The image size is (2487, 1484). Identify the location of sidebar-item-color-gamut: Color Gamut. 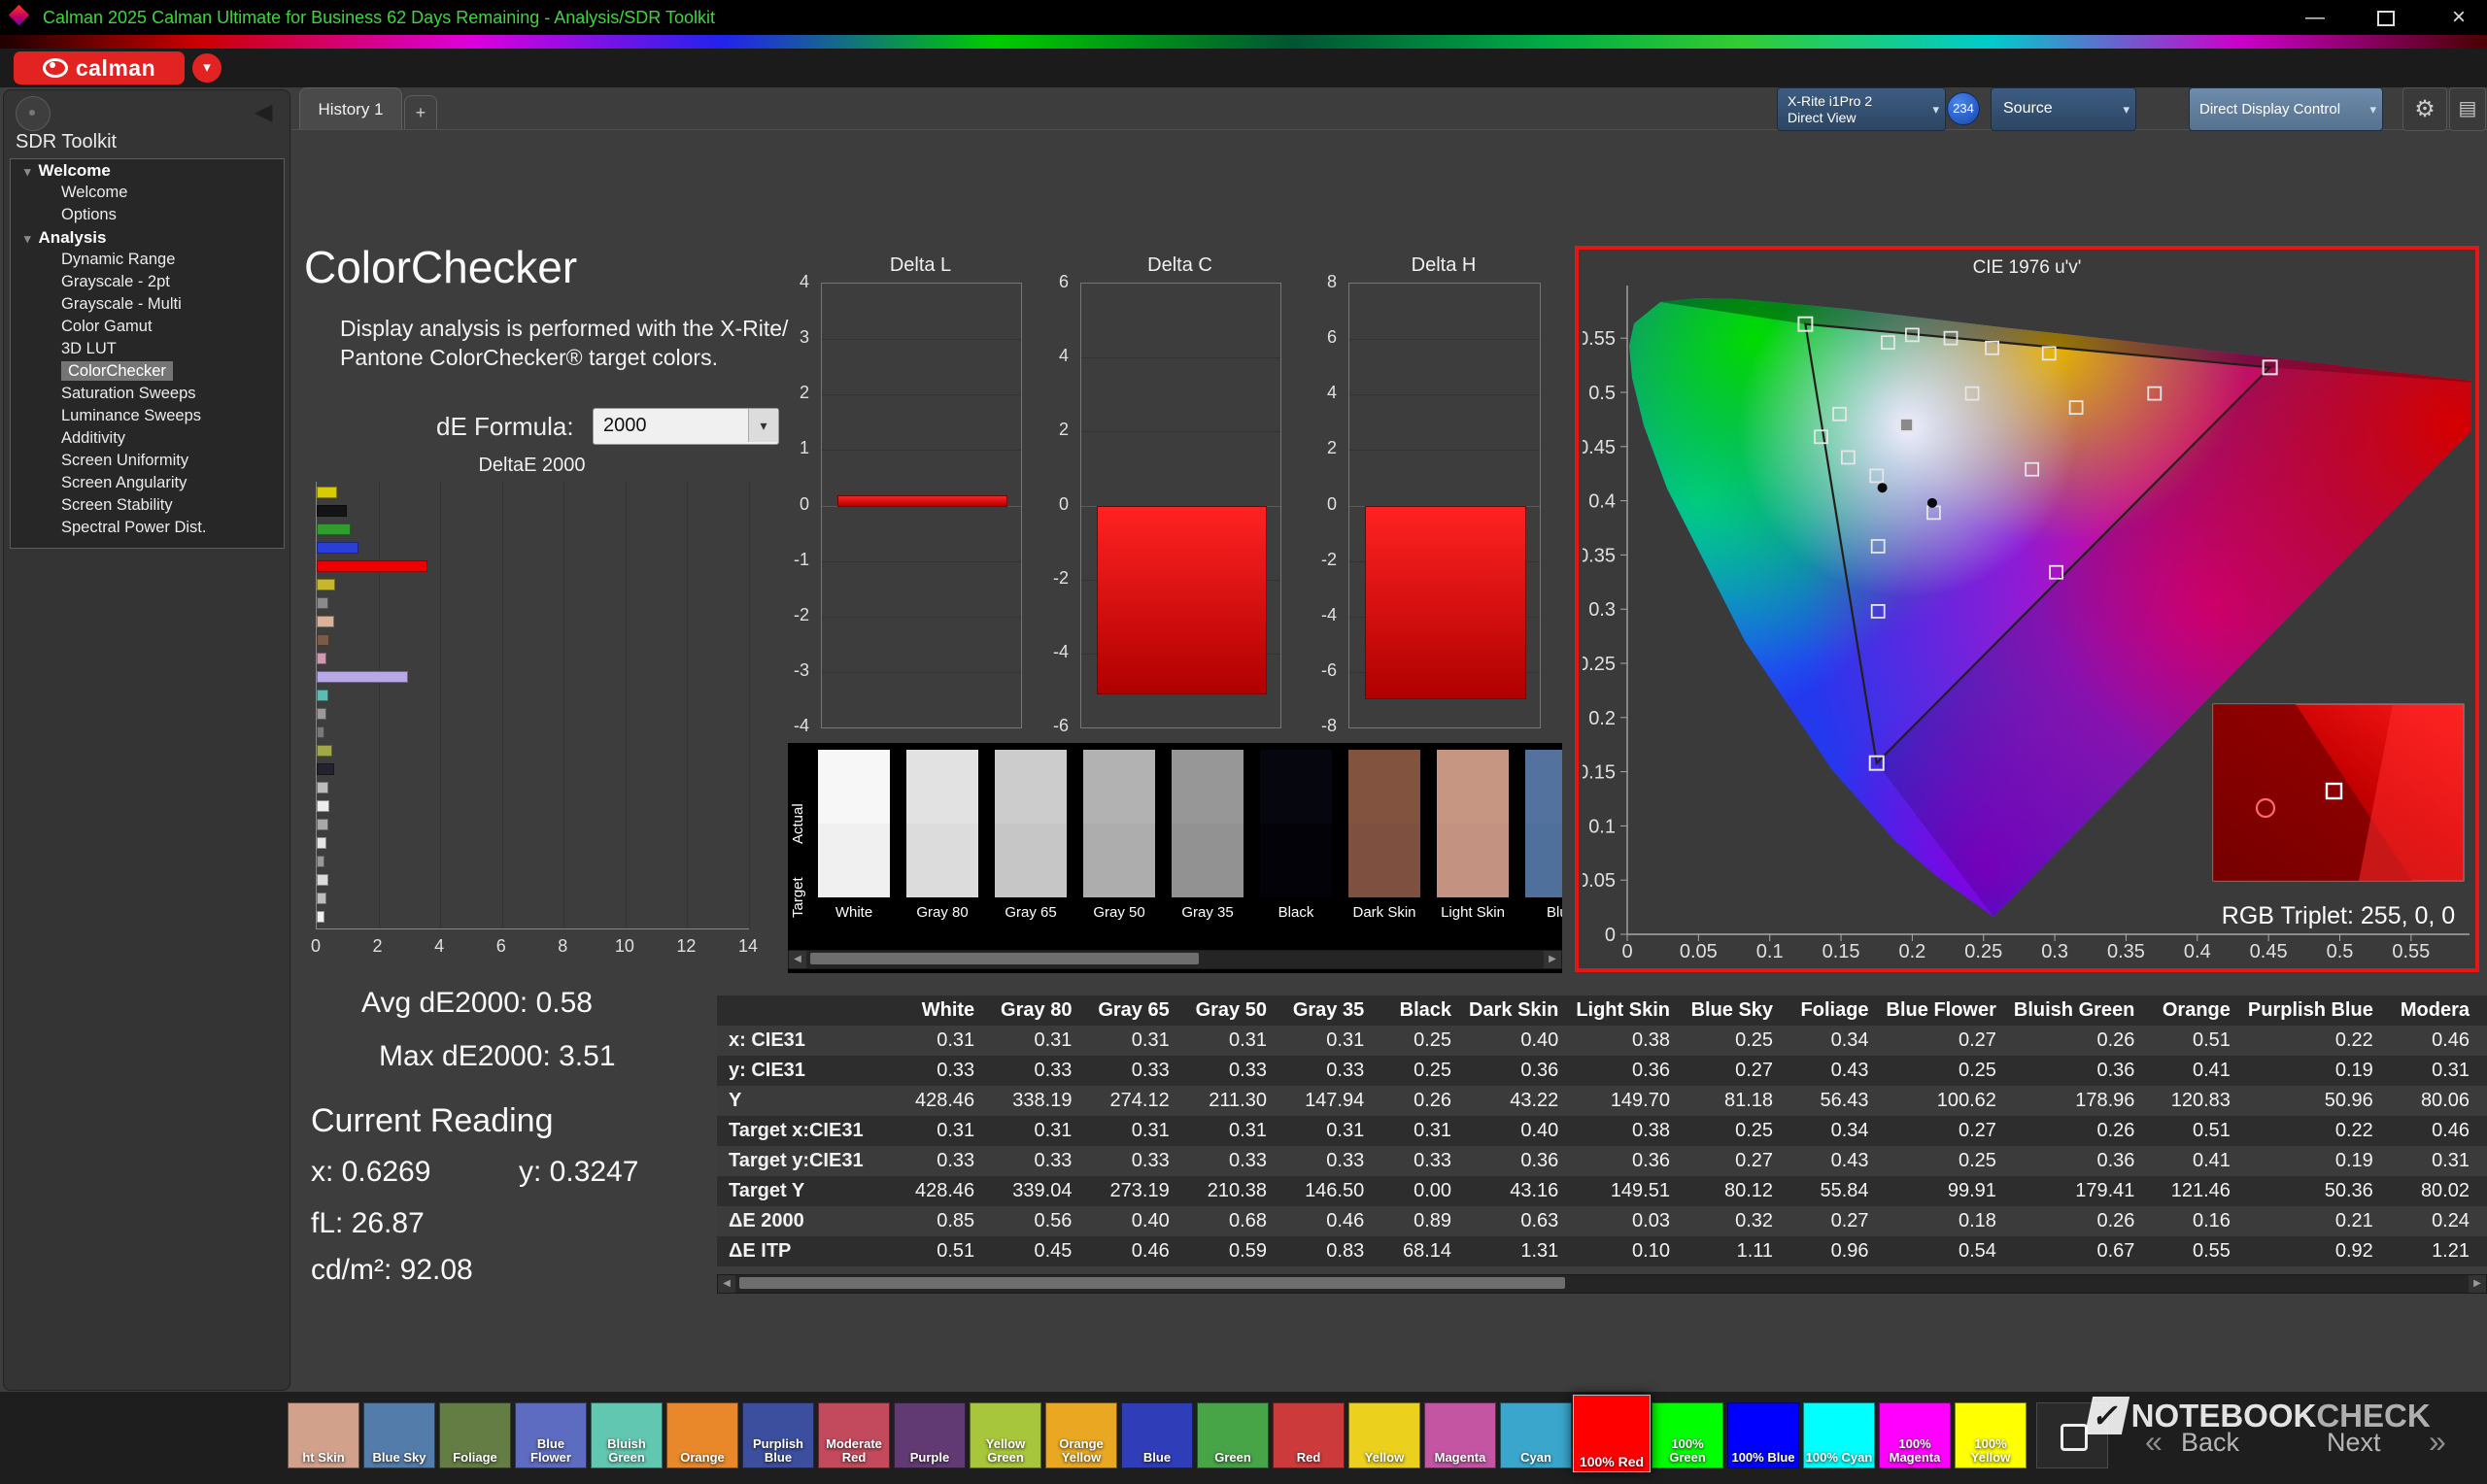
(147, 327).